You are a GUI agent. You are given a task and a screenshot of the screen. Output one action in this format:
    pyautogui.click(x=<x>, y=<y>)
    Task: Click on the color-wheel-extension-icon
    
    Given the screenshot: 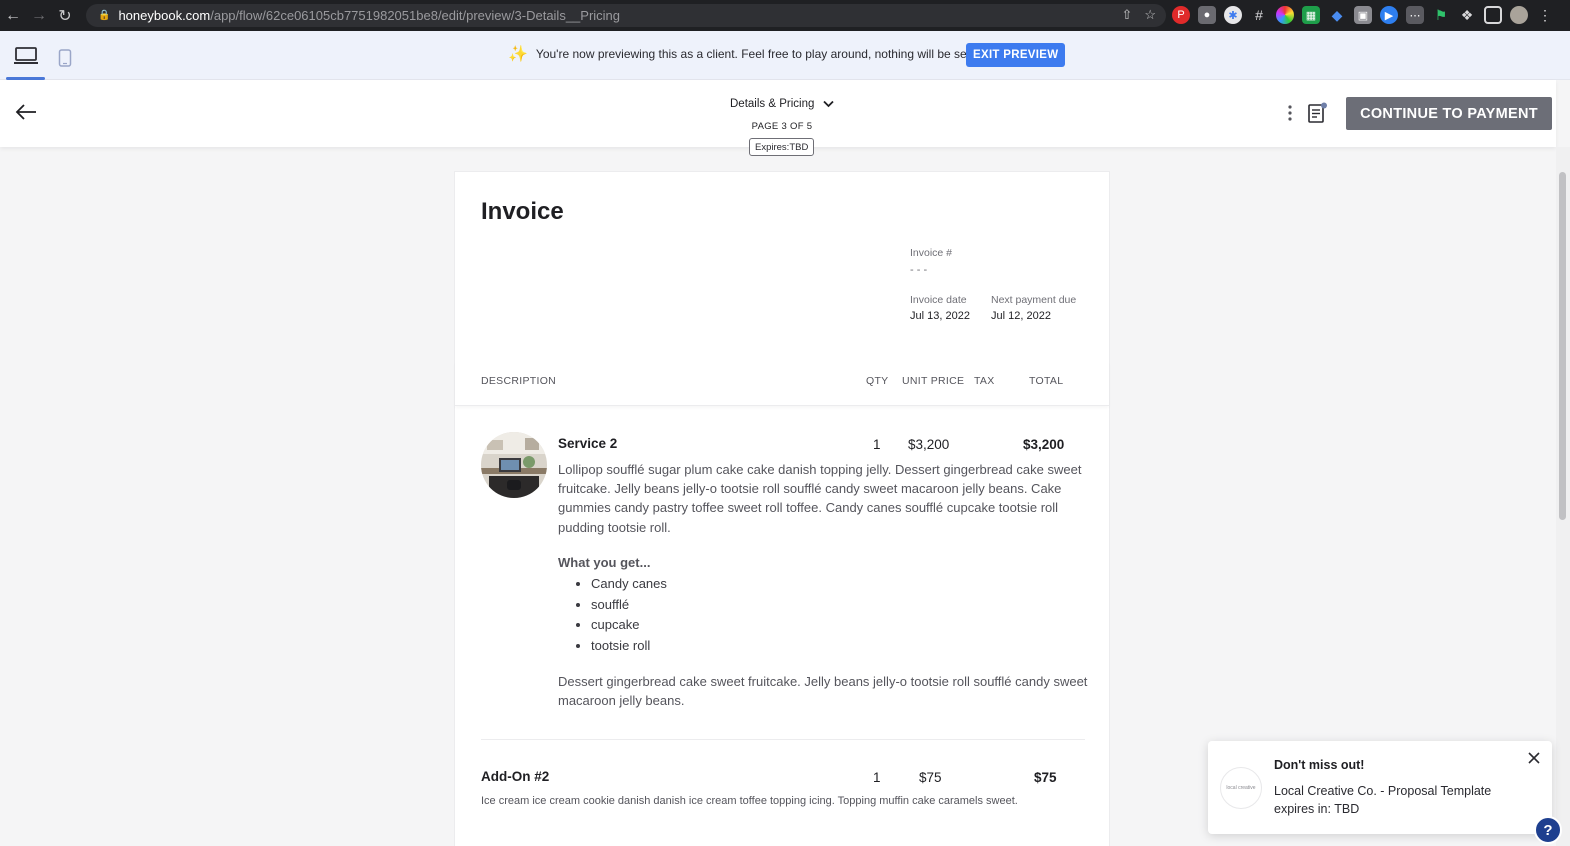 What is the action you would take?
    pyautogui.click(x=1285, y=15)
    